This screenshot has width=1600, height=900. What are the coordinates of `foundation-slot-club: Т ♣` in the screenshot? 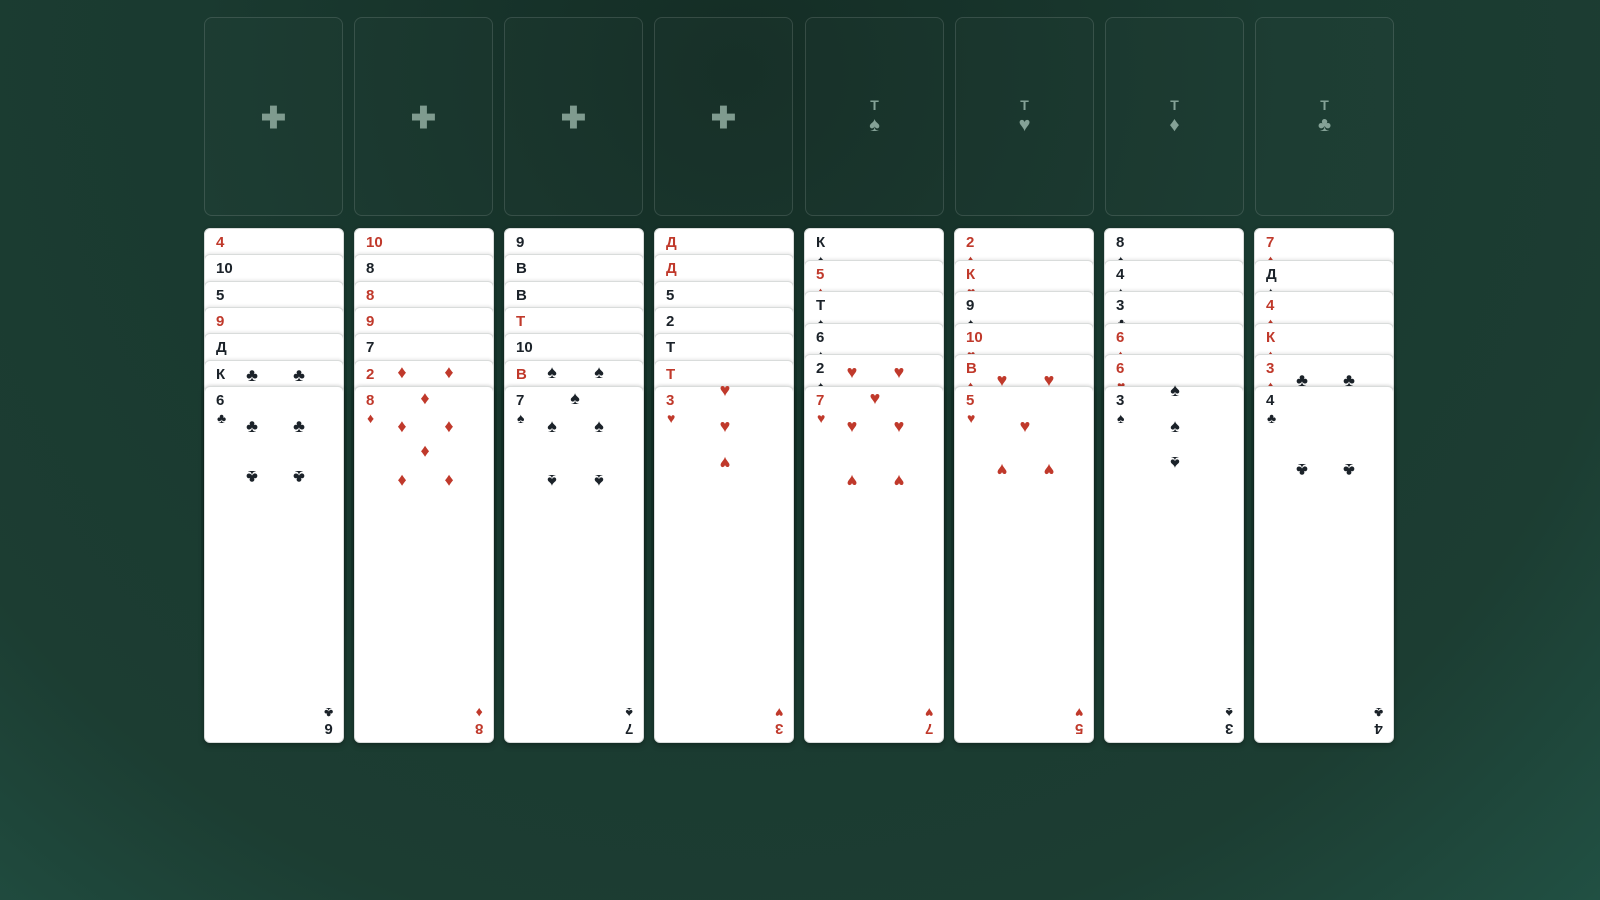 It's located at (1324, 116).